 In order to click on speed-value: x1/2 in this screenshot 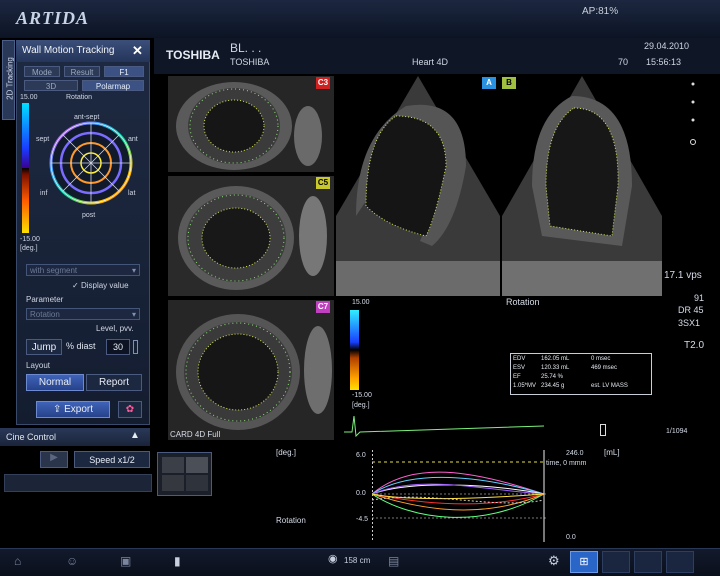, I will do `click(126, 460)`.